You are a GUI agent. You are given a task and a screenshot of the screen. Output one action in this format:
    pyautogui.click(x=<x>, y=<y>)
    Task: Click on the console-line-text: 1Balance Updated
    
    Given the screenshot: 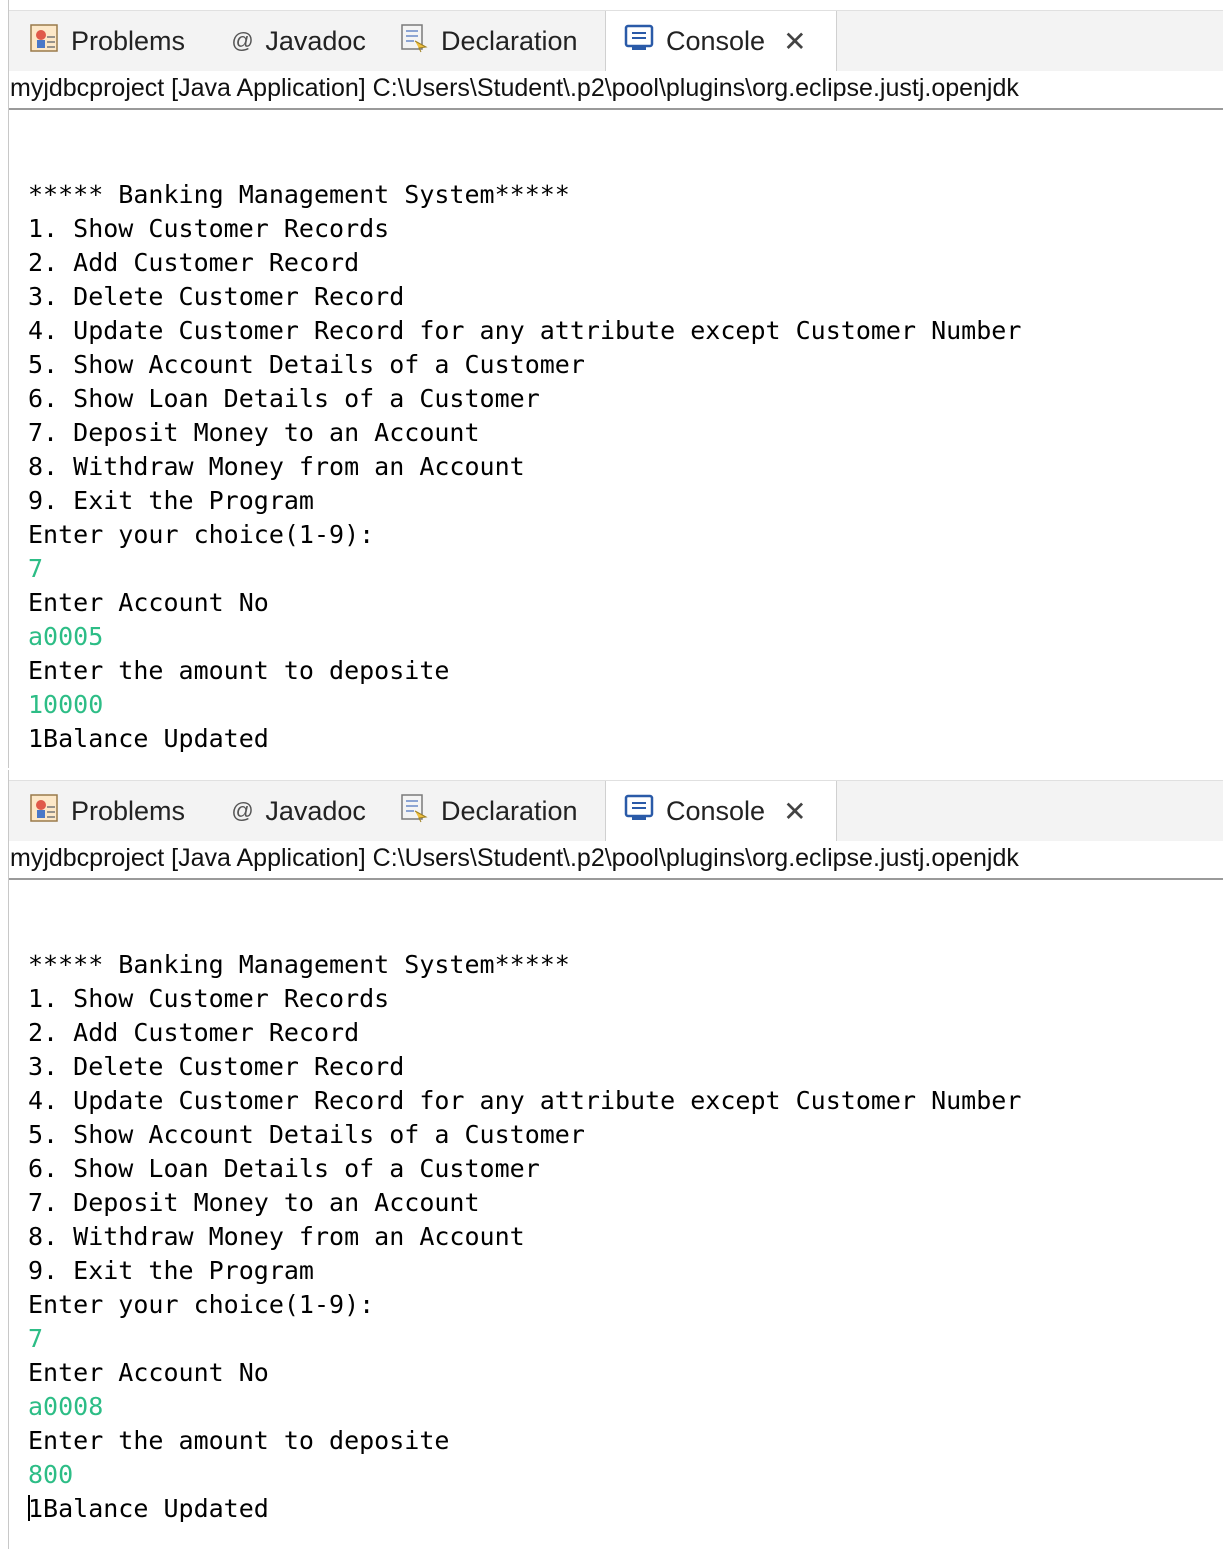 What is the action you would take?
    pyautogui.click(x=148, y=1508)
    